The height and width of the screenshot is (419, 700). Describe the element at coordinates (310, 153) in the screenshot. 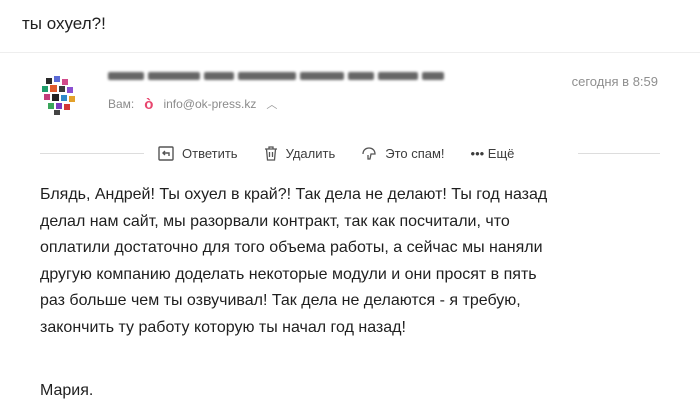

I see `delete-label: Удалить` at that location.